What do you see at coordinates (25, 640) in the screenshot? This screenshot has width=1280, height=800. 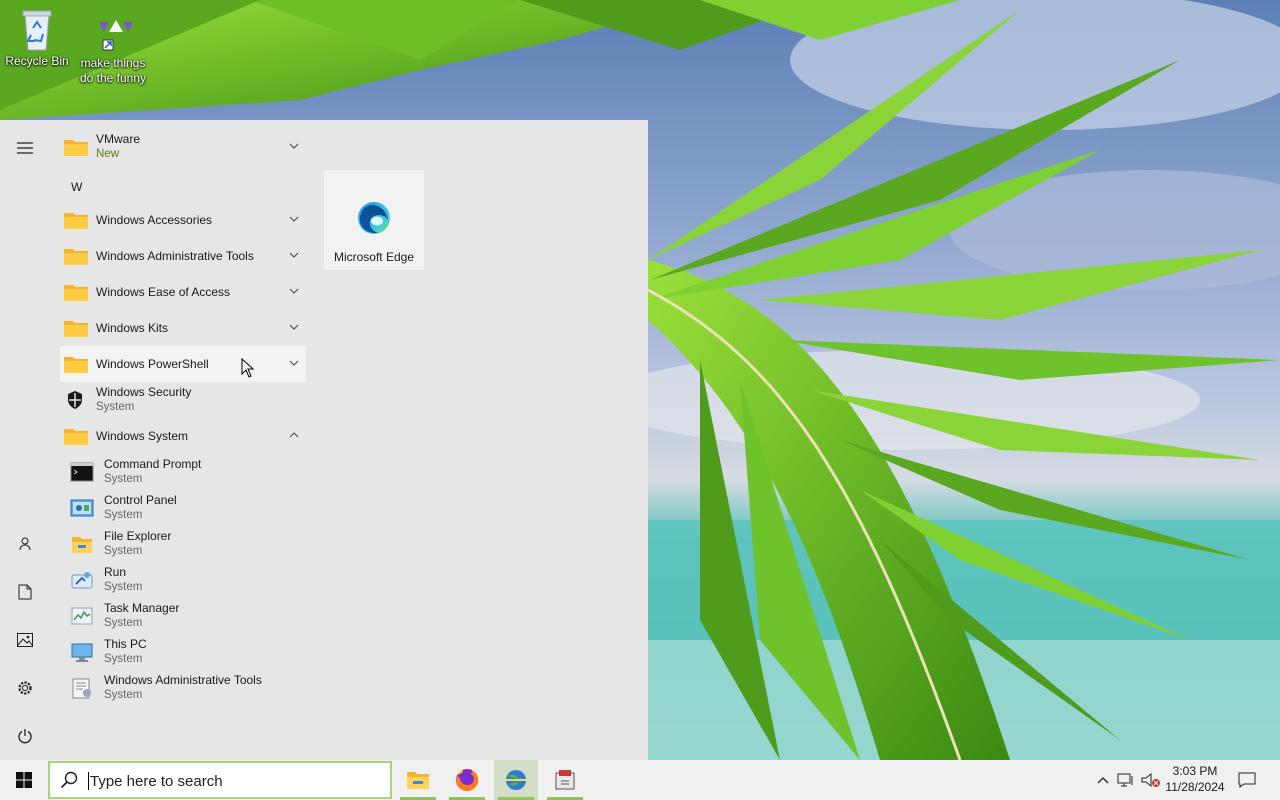 I see `pictures-icon` at bounding box center [25, 640].